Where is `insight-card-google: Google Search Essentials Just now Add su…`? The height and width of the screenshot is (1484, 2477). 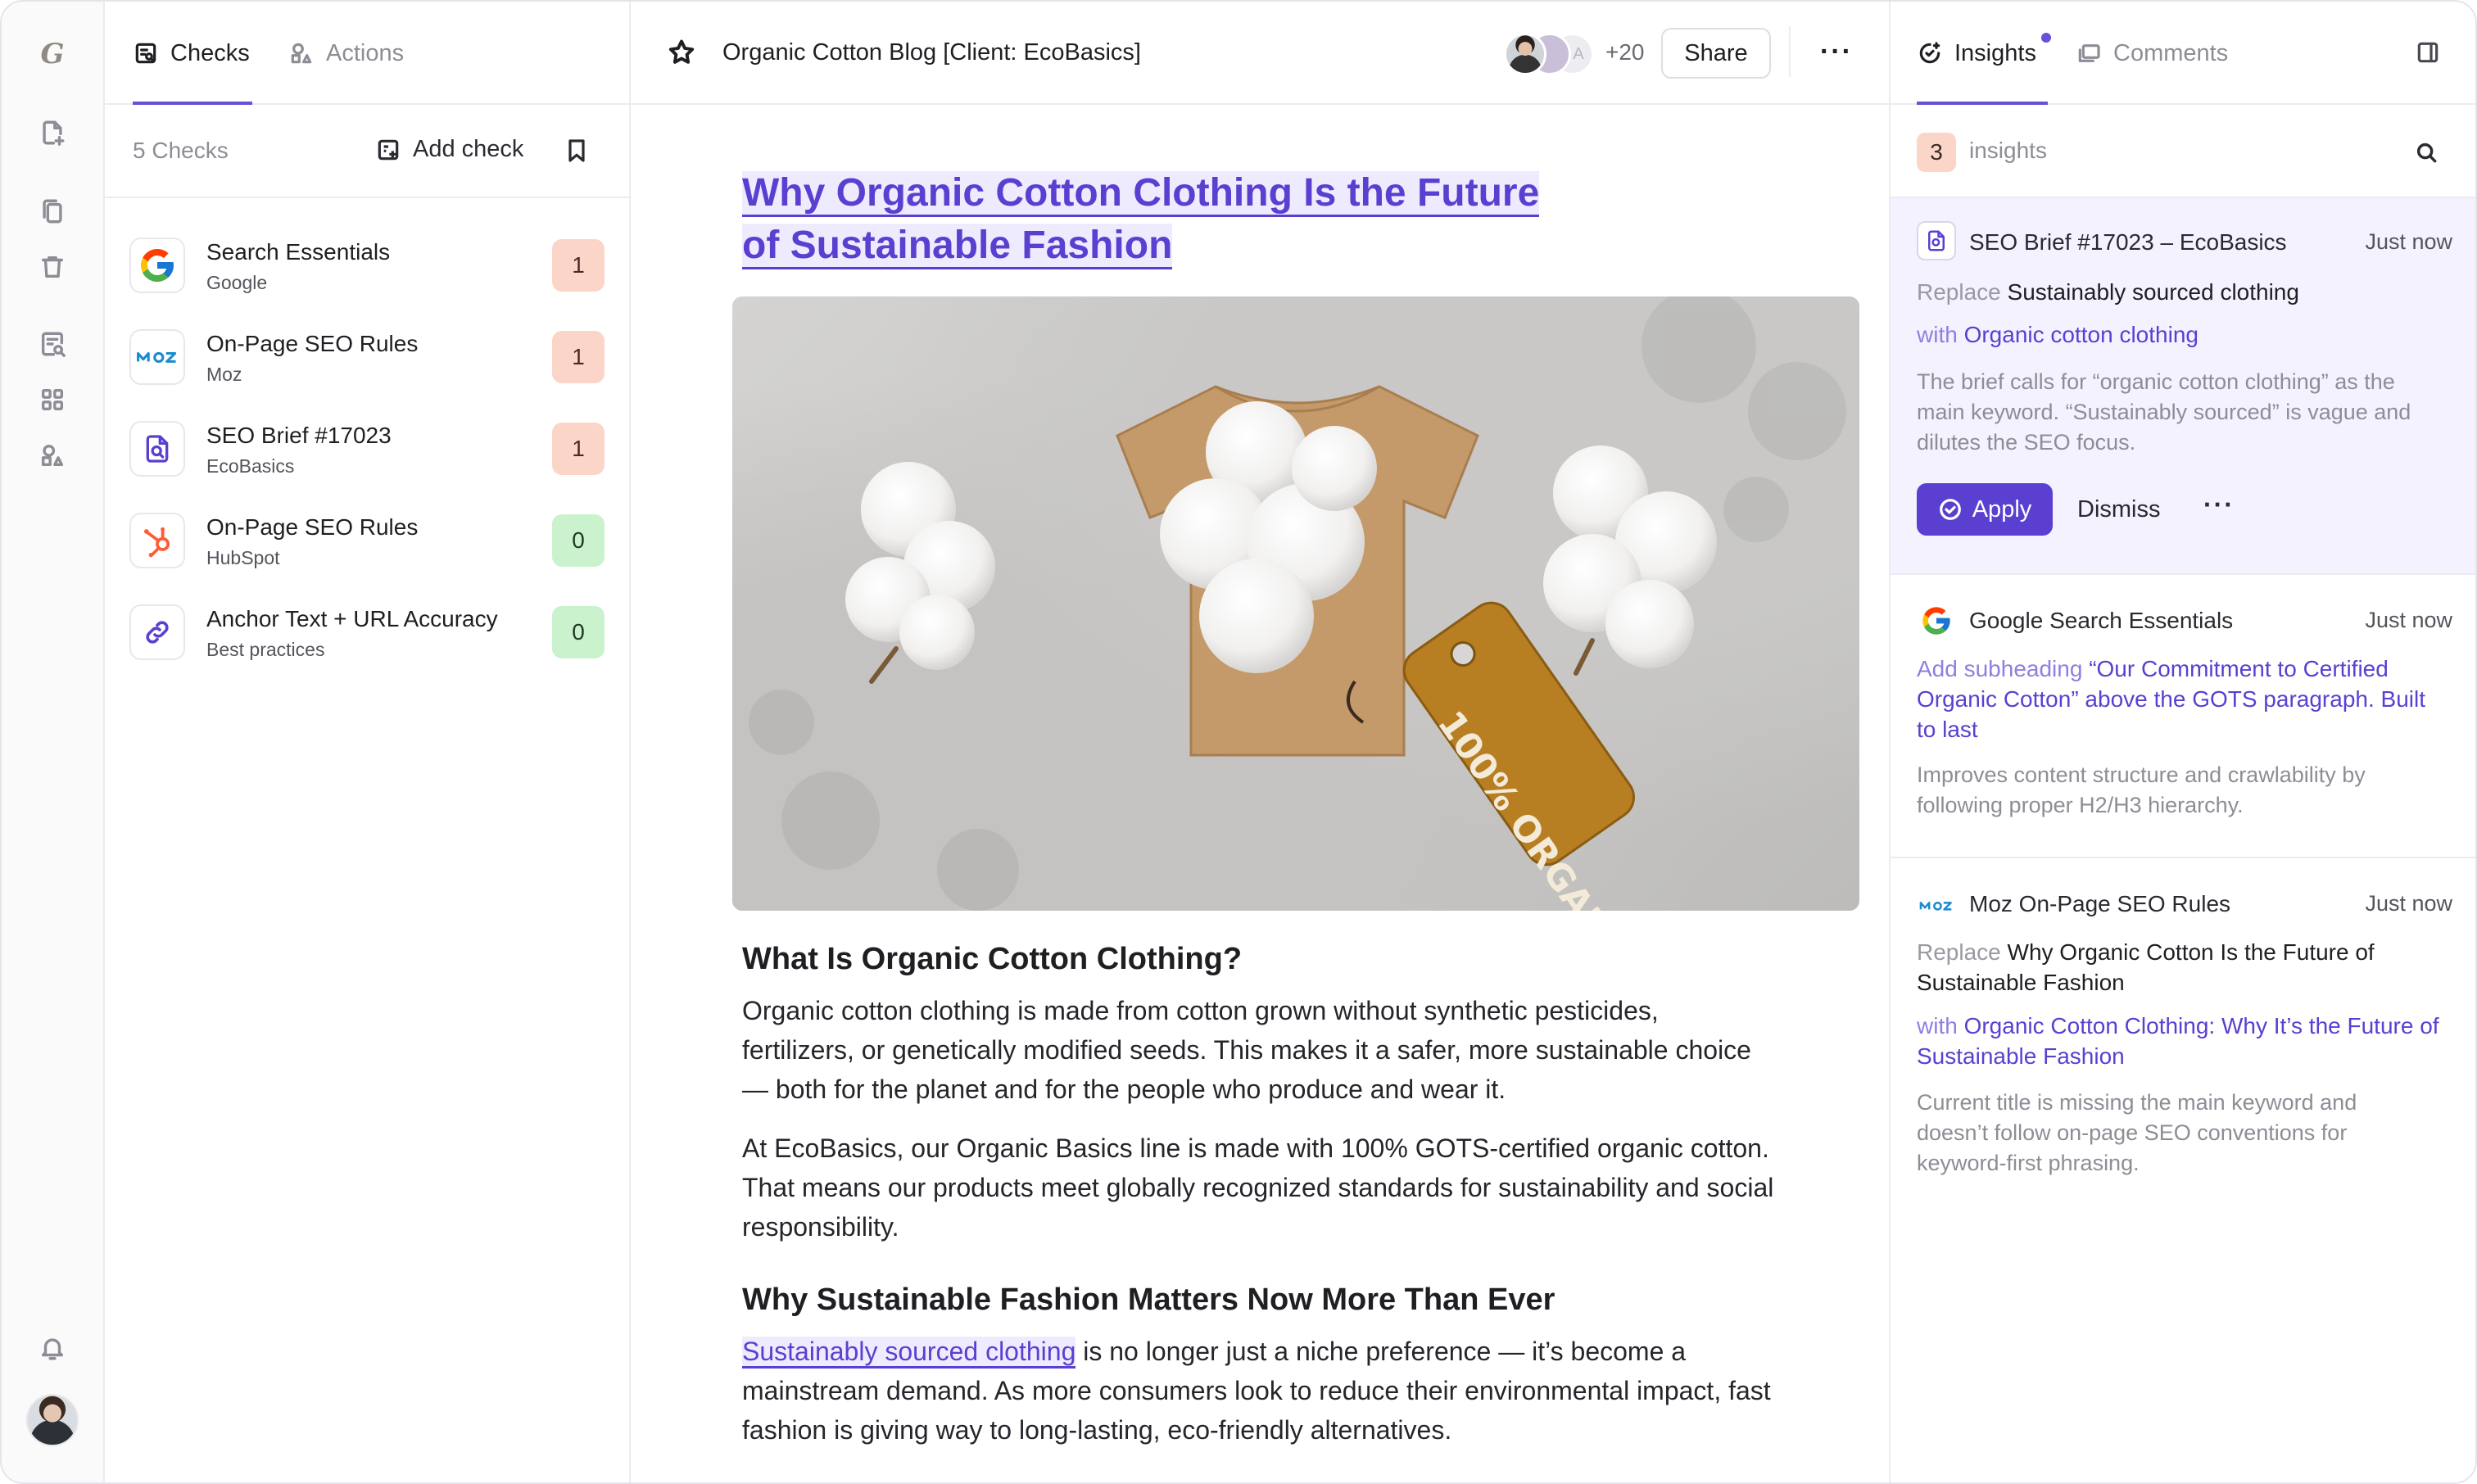 insight-card-google: Google Search Essentials Just now Add su… is located at coordinates (2183, 716).